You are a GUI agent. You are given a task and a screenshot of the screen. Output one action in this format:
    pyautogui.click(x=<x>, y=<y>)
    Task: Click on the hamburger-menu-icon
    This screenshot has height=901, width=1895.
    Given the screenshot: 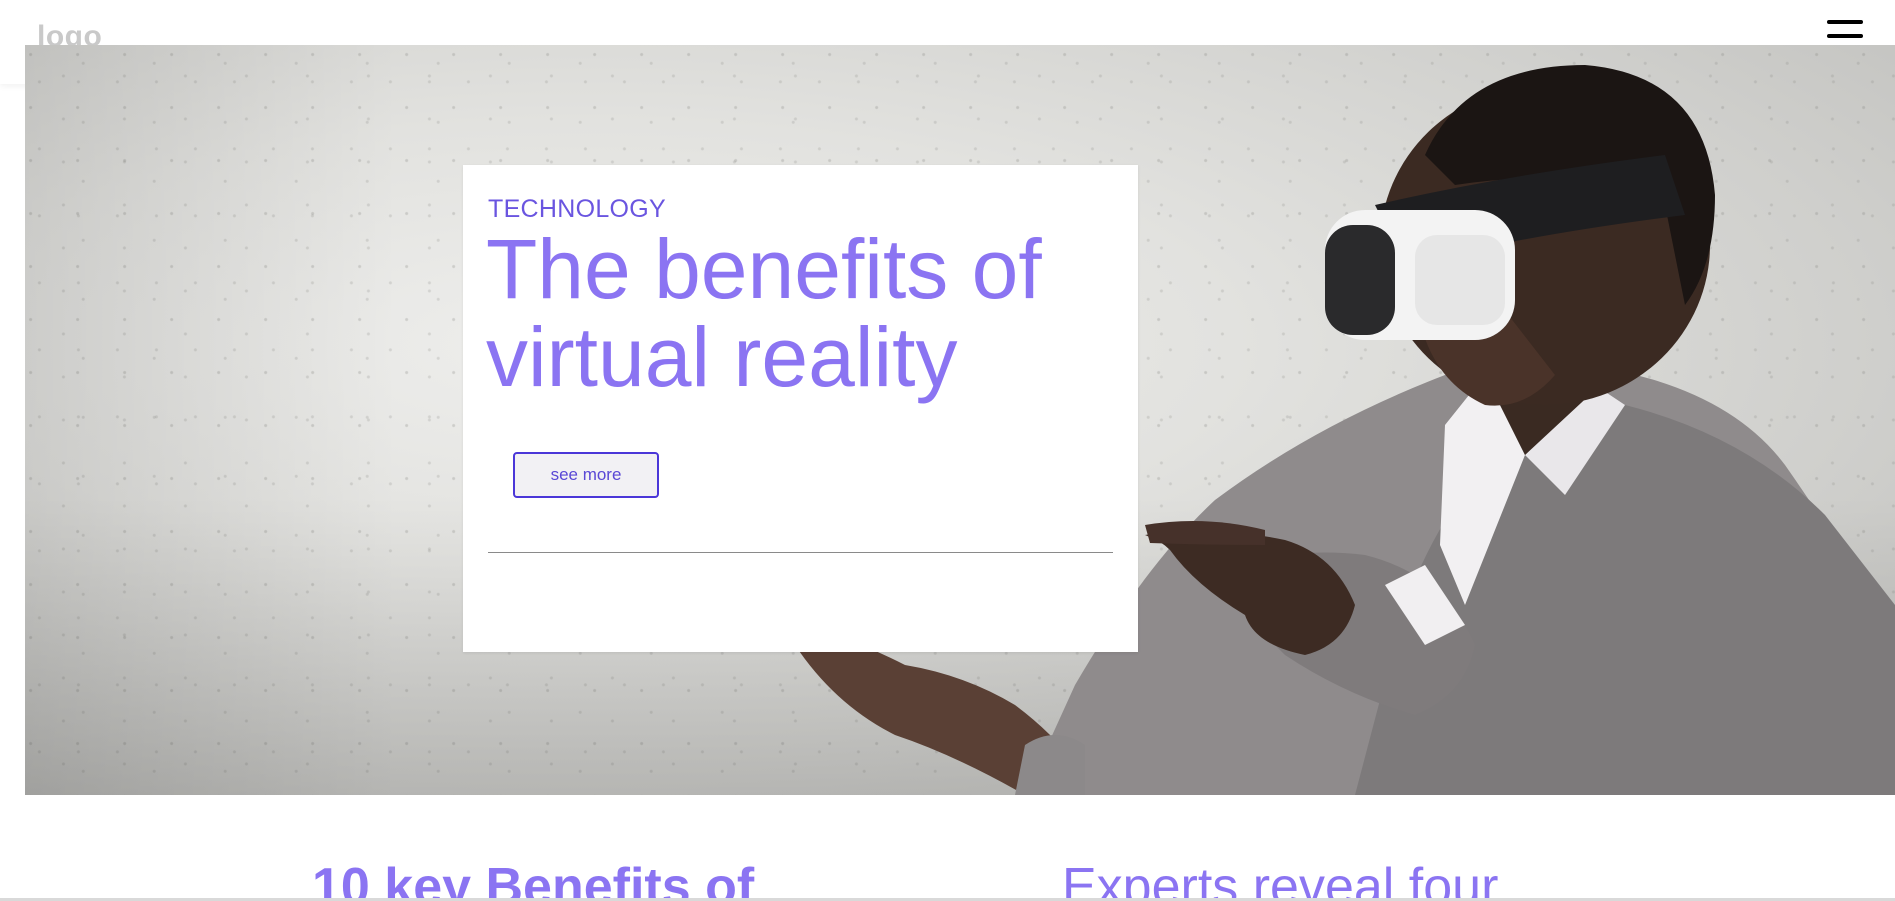 What is the action you would take?
    pyautogui.click(x=1845, y=31)
    